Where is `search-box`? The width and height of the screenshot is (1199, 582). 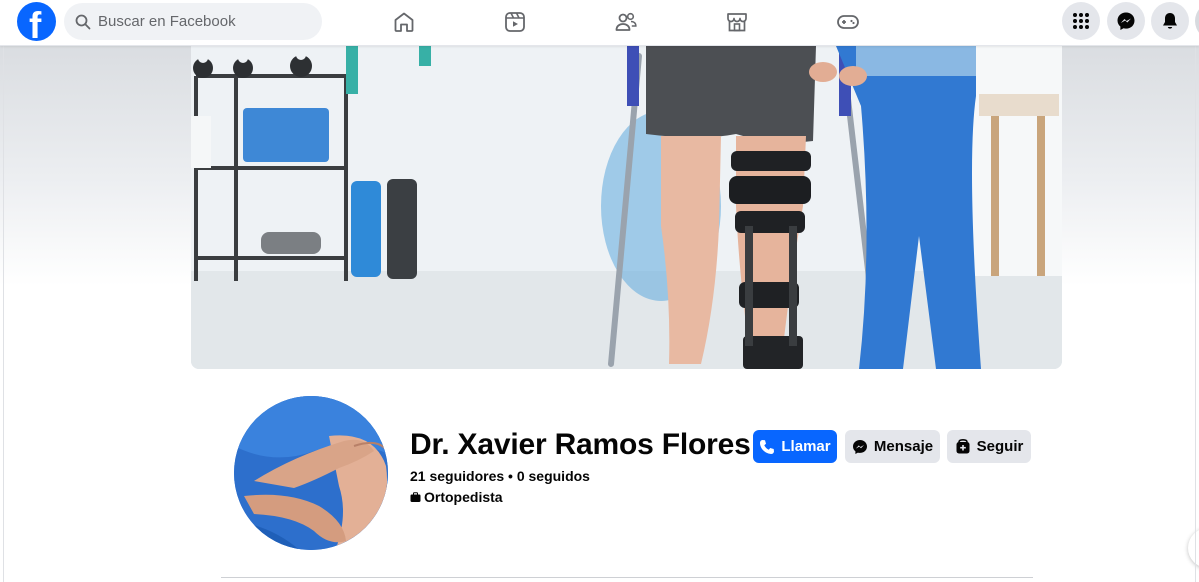 search-box is located at coordinates (193, 21).